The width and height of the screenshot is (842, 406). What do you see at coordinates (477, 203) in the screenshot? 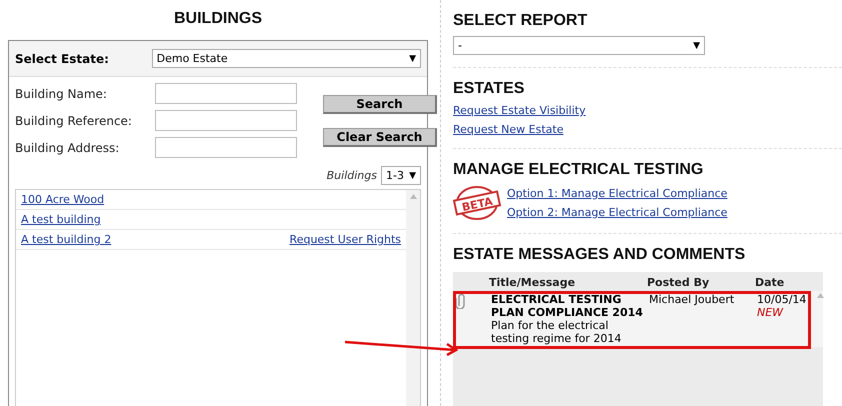
I see `beta-stamp-icon: BETA` at bounding box center [477, 203].